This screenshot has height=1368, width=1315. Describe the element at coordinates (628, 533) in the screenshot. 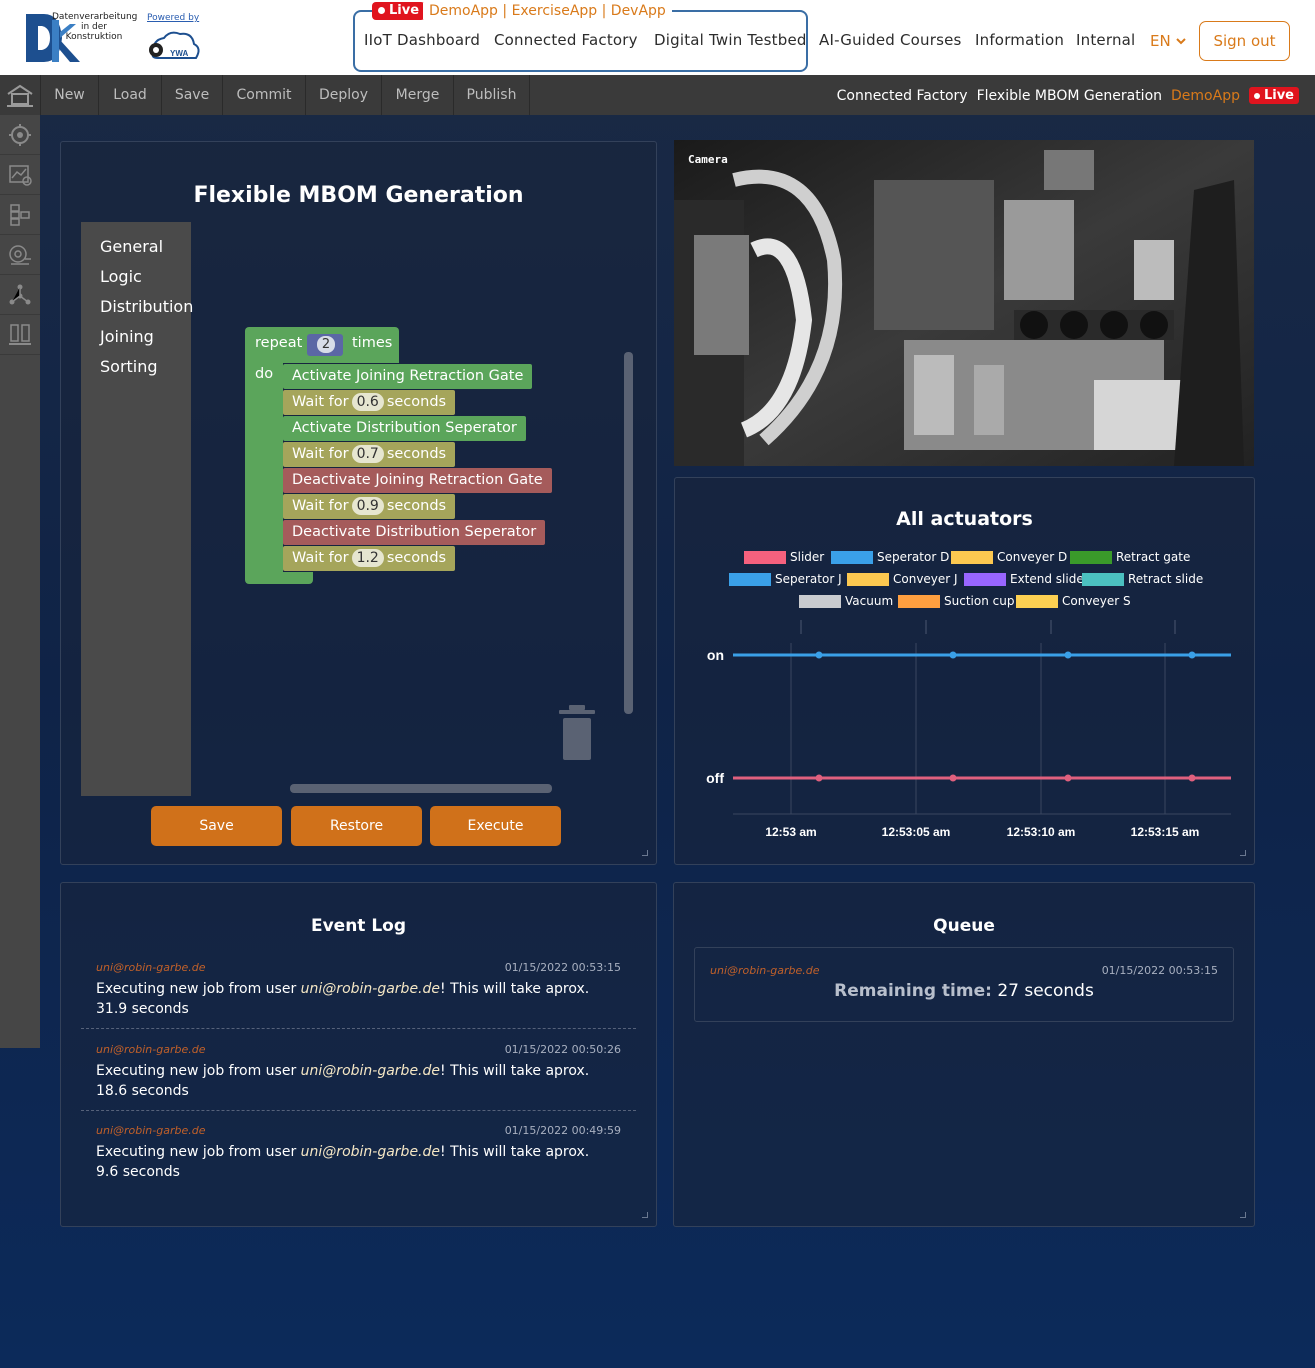

I see `workspace-vertical-scrollbar` at that location.